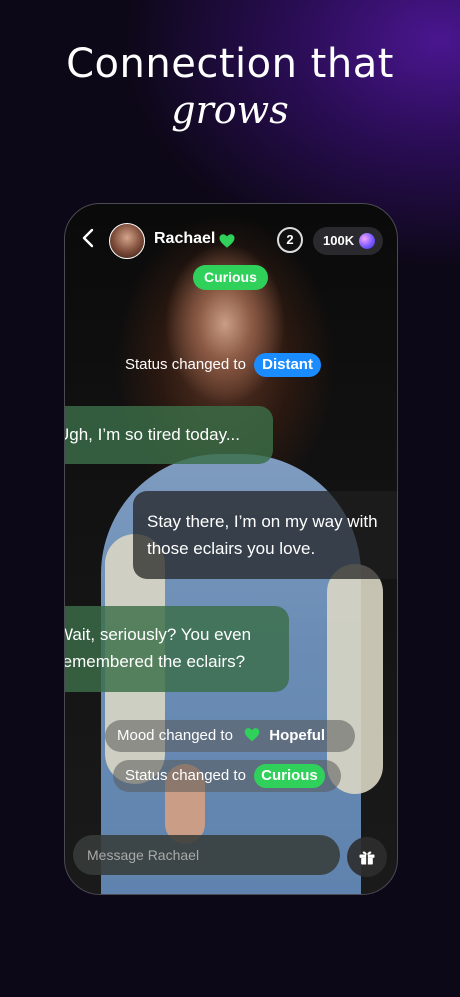 This screenshot has width=460, height=997. I want to click on mood-change-notice: Mood changed to Hopeful, so click(230, 736).